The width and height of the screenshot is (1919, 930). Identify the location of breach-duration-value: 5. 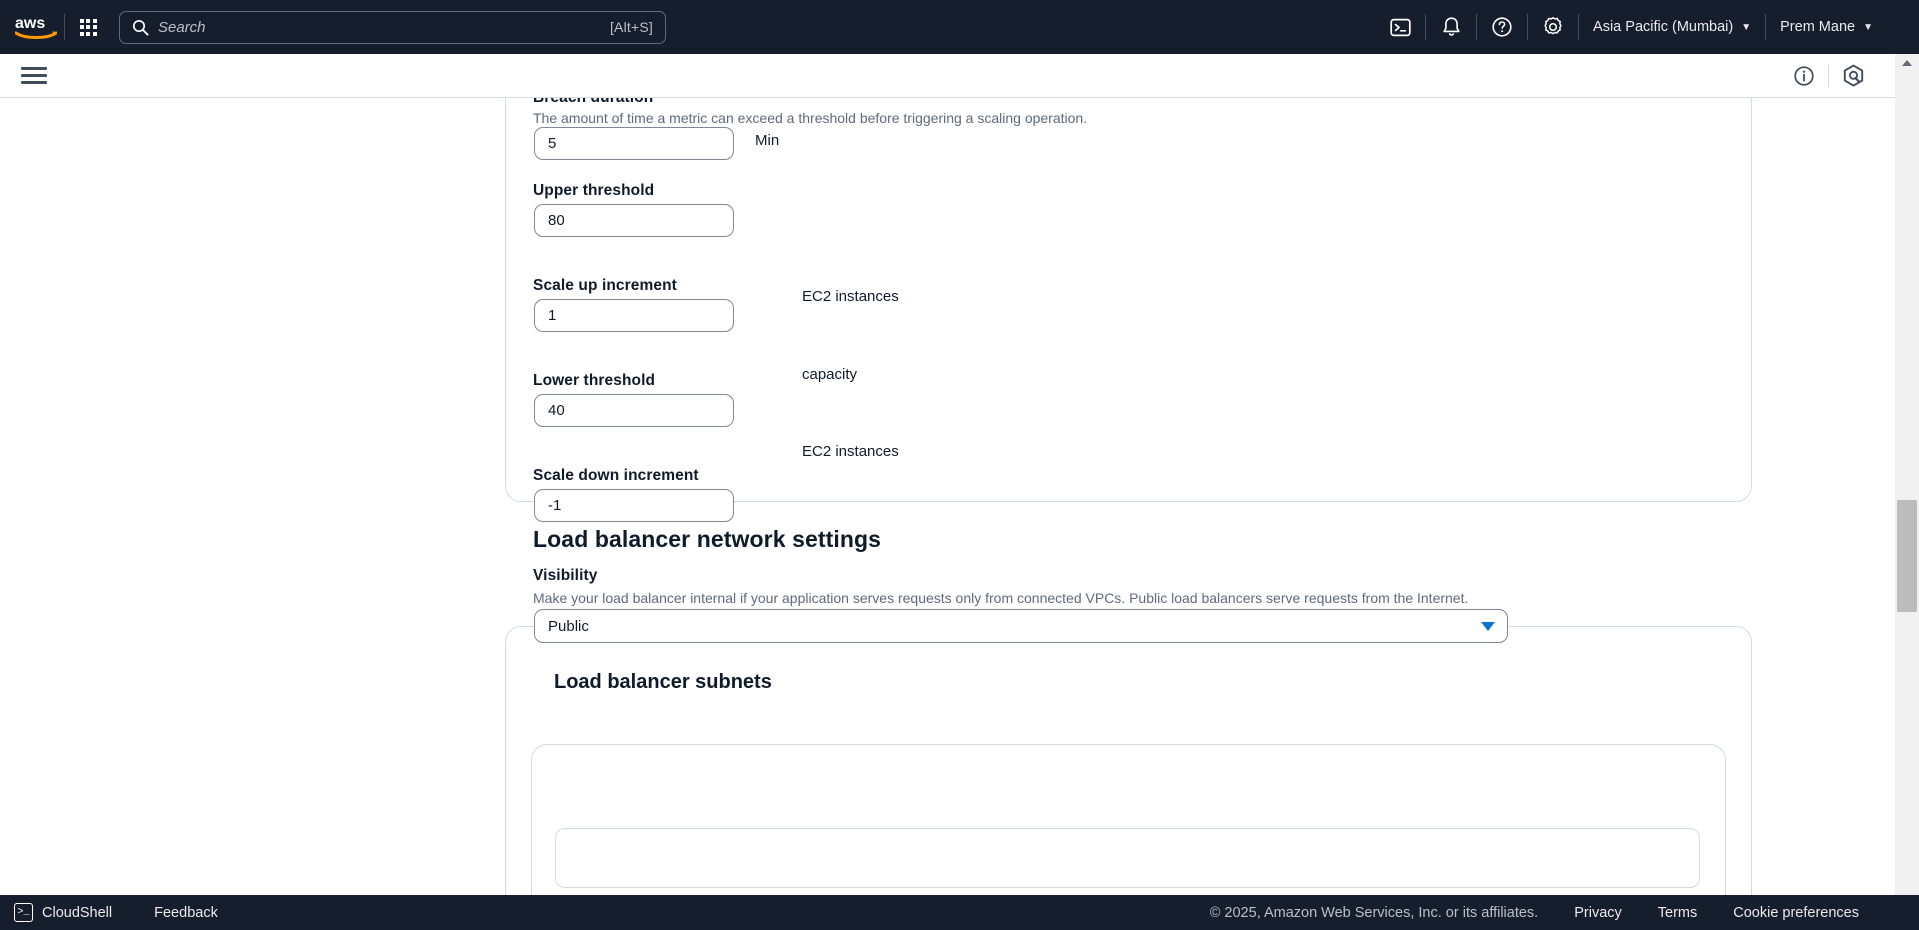
(552, 143).